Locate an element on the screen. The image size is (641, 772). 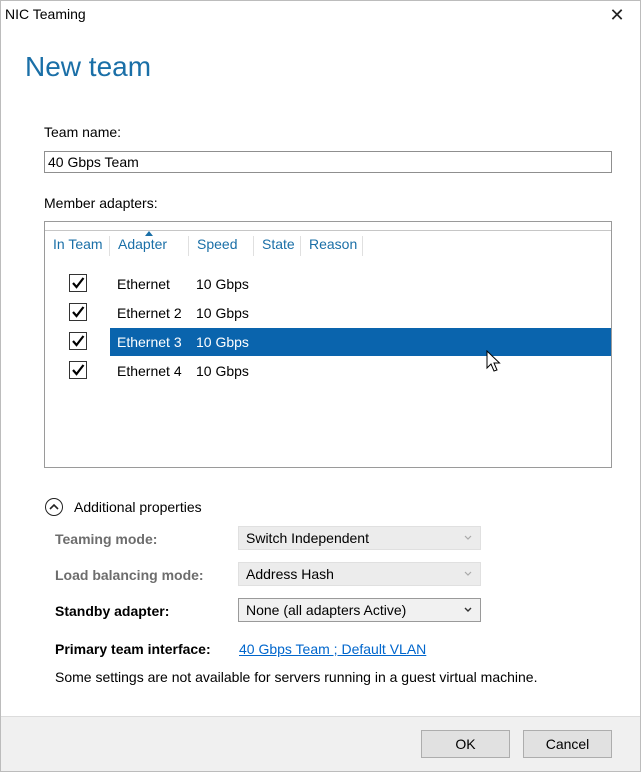
column-header-state: State is located at coordinates (277, 246).